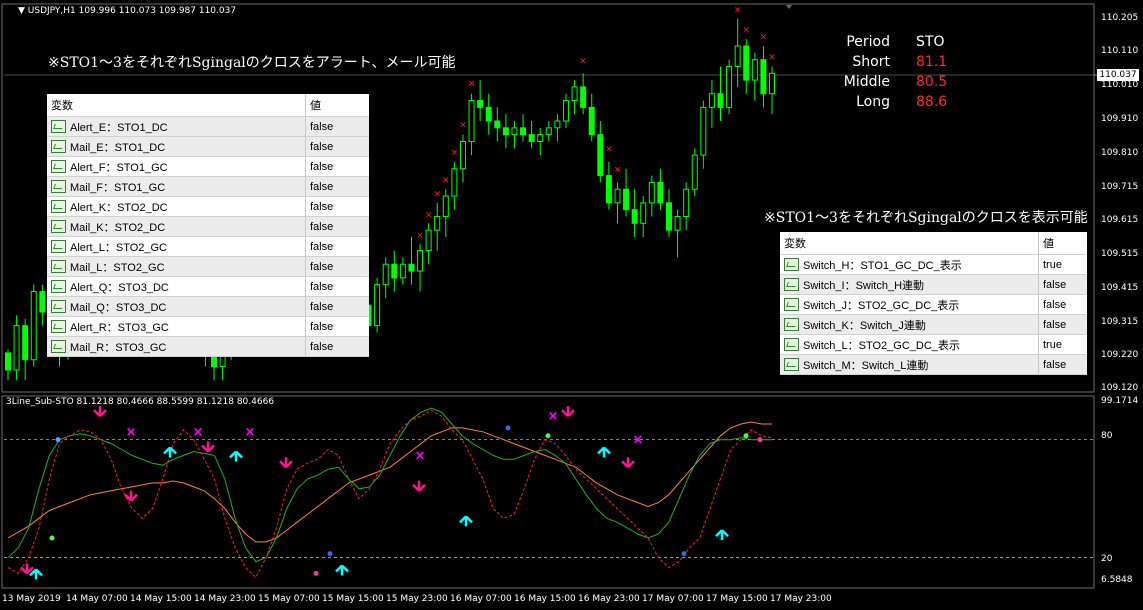 The image size is (1143, 610). I want to click on sub-tick: 6.5848, so click(1117, 580).